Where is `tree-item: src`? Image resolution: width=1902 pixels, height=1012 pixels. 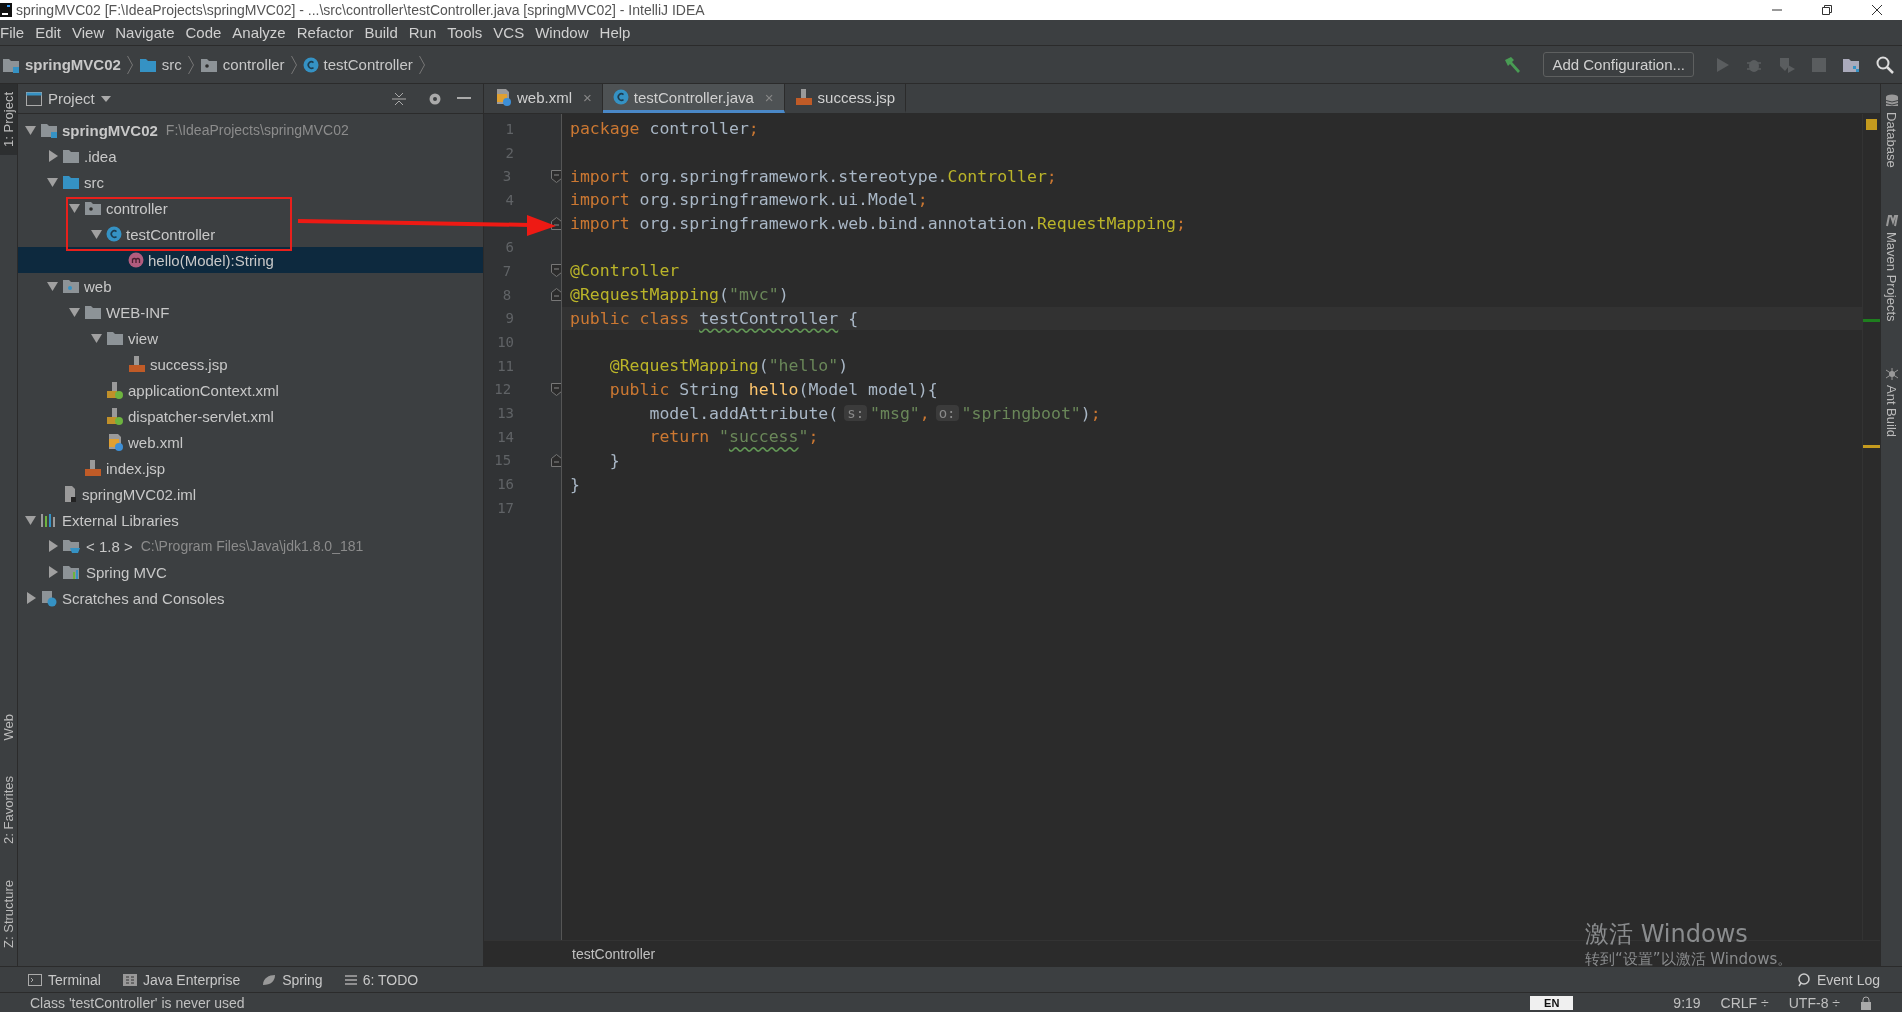
tree-item: src is located at coordinates (250, 182).